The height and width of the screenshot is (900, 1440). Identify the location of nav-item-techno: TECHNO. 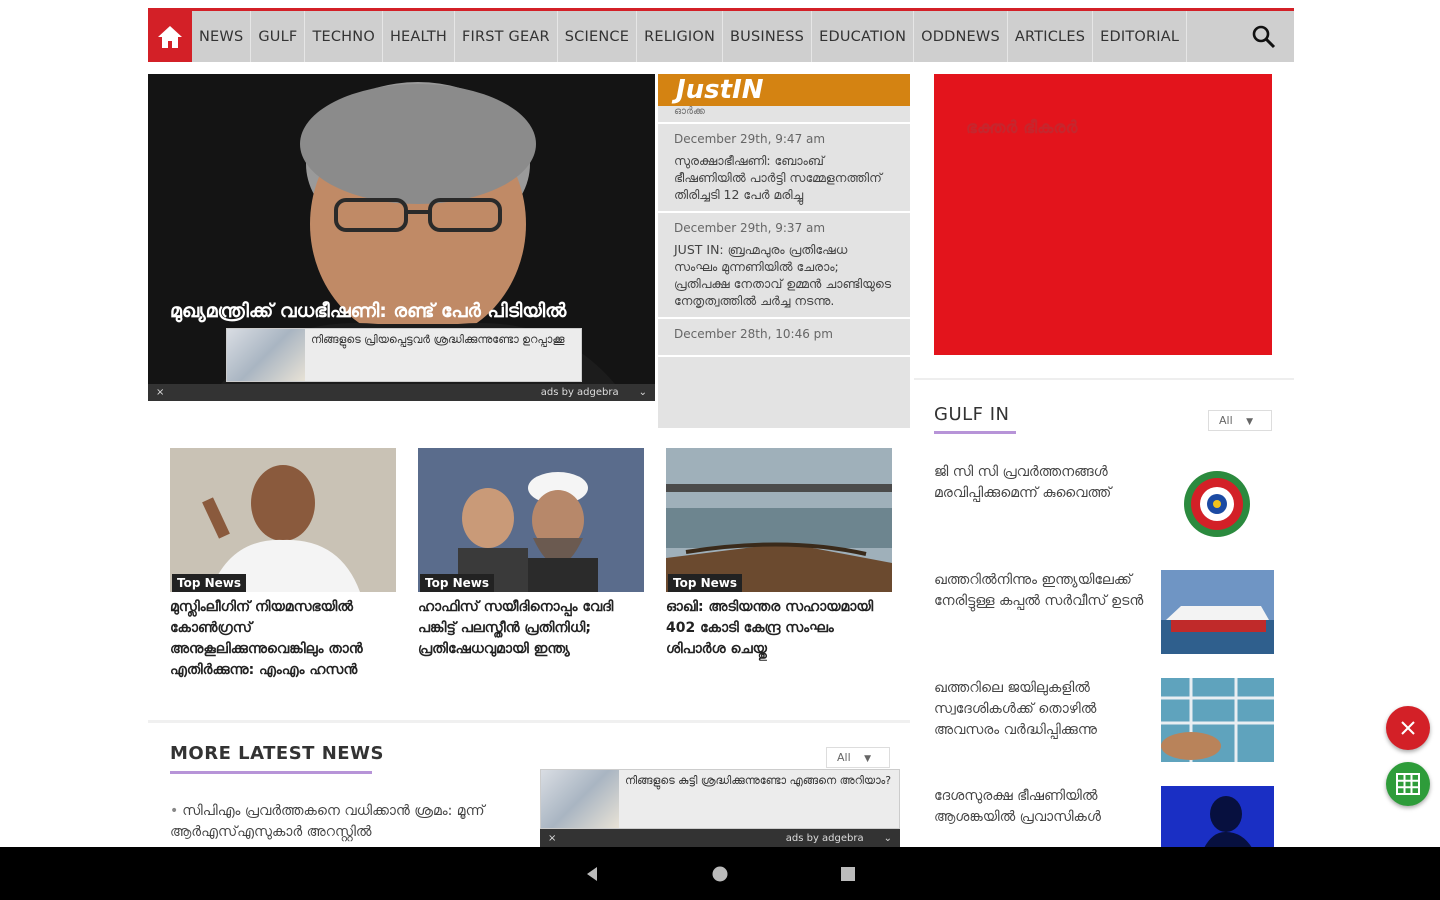
(344, 36).